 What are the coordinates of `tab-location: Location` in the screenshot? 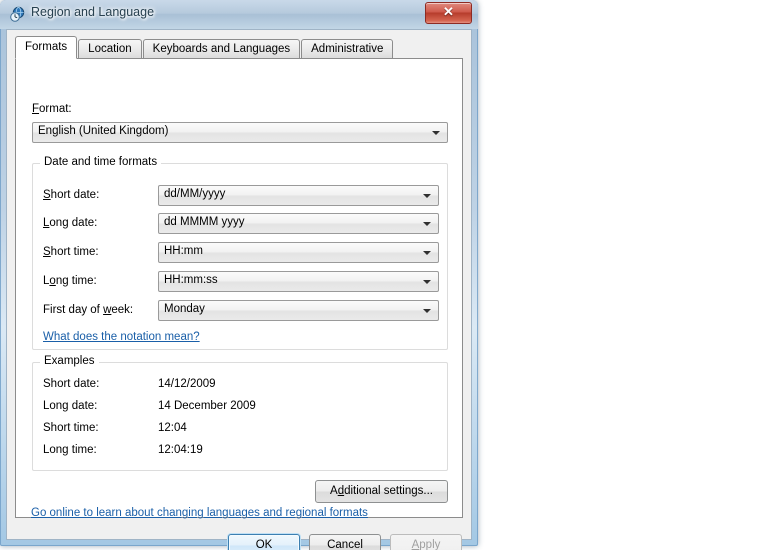 It's located at (110, 49).